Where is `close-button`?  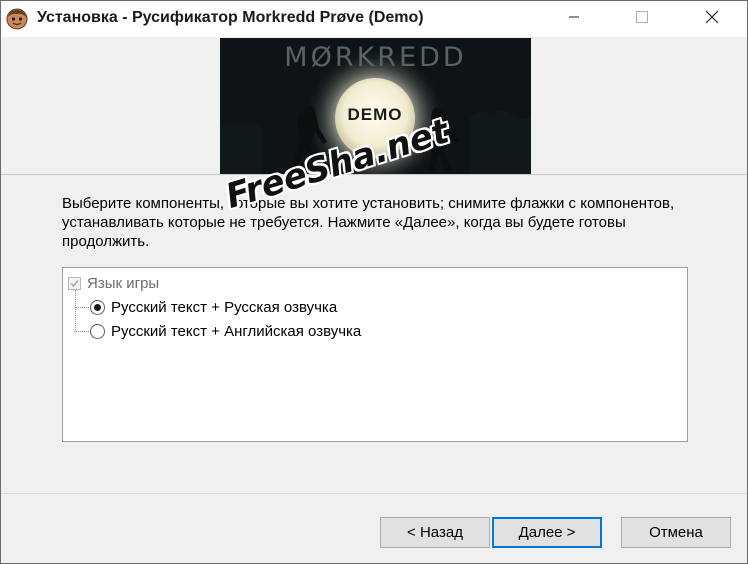 close-button is located at coordinates (712, 19).